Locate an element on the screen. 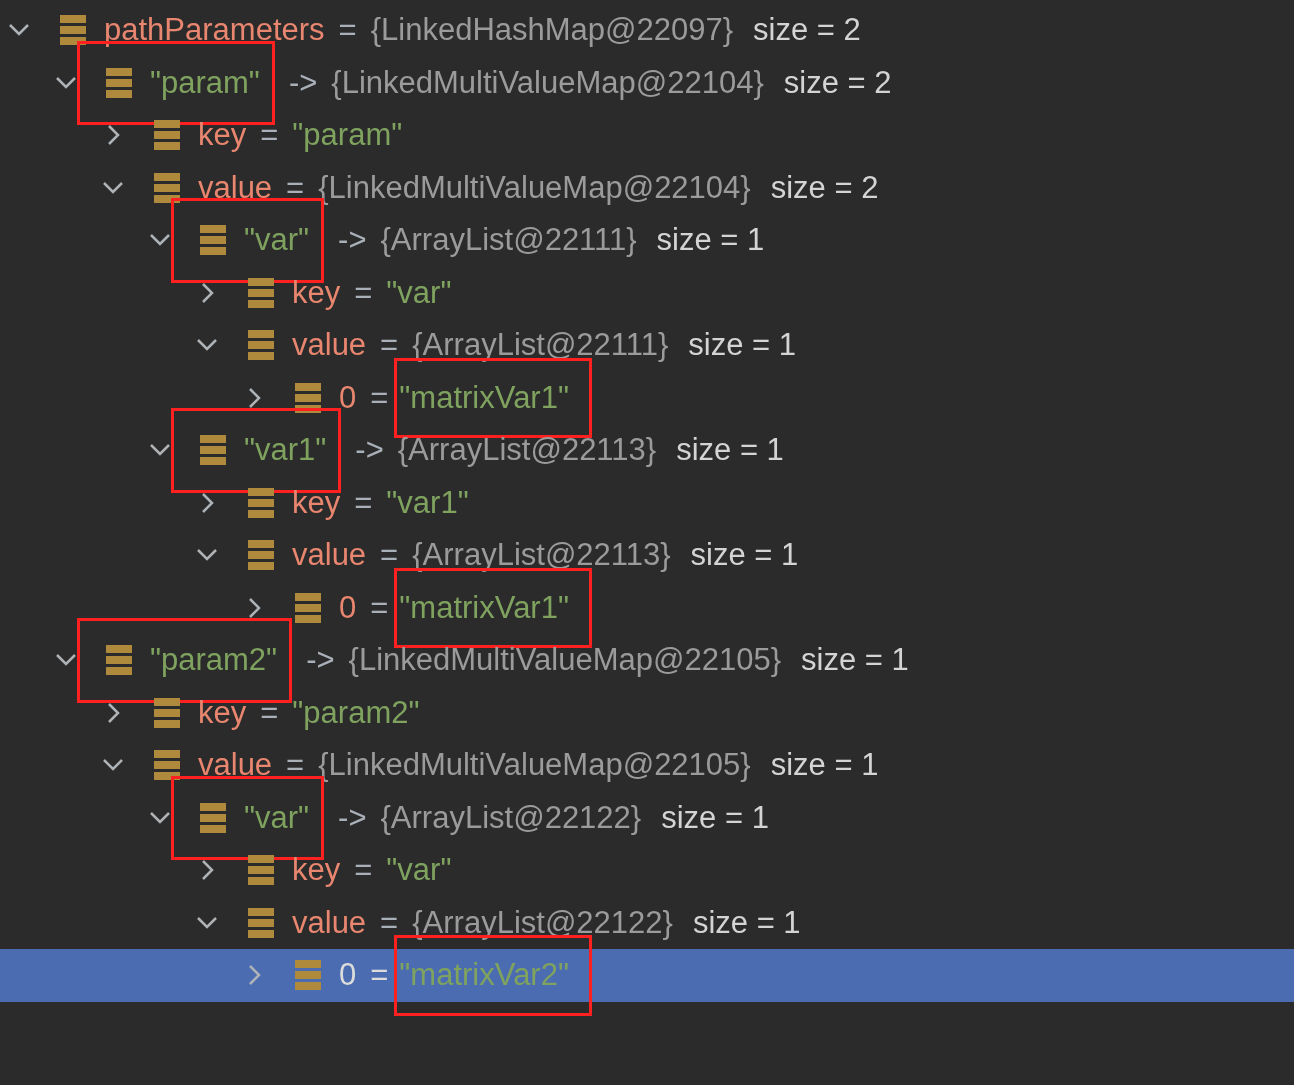  variable-name: "param2" is located at coordinates (214, 660).